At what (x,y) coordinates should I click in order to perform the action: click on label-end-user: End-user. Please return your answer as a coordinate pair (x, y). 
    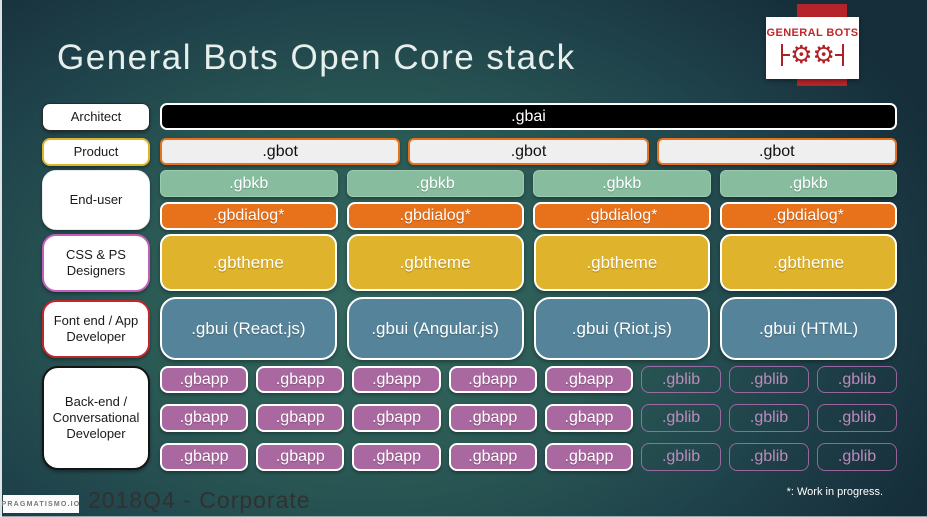
    Looking at the image, I should click on (96, 200).